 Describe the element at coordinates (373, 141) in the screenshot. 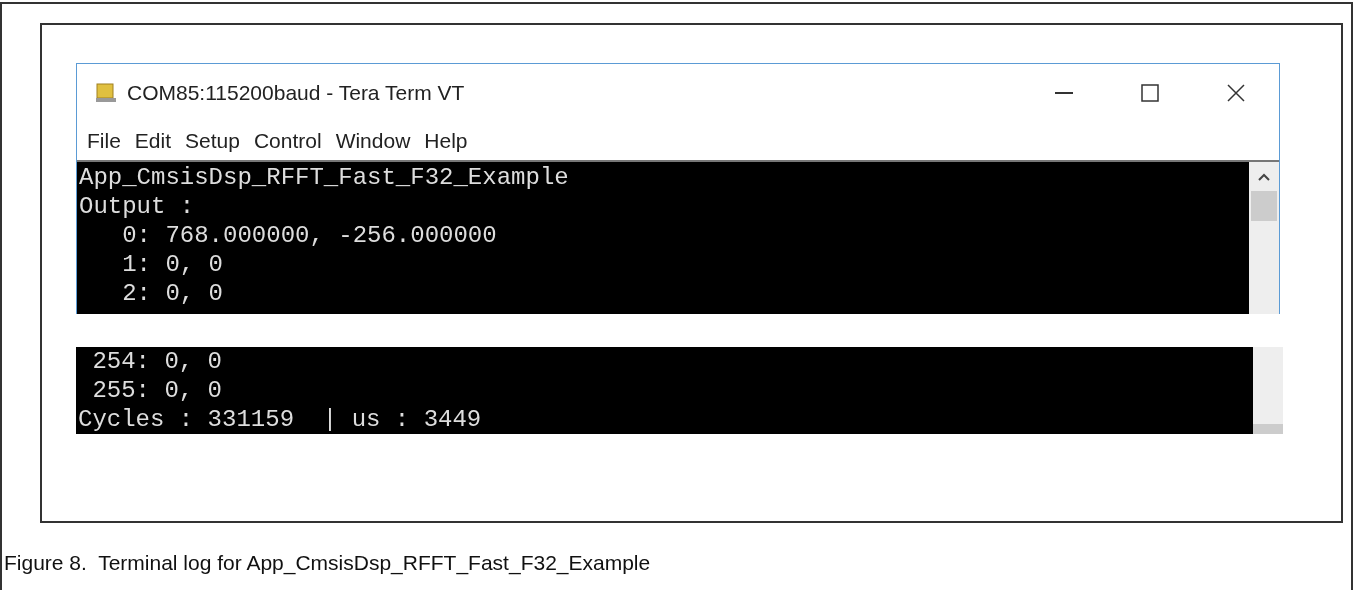

I see `menu-item: Window` at that location.